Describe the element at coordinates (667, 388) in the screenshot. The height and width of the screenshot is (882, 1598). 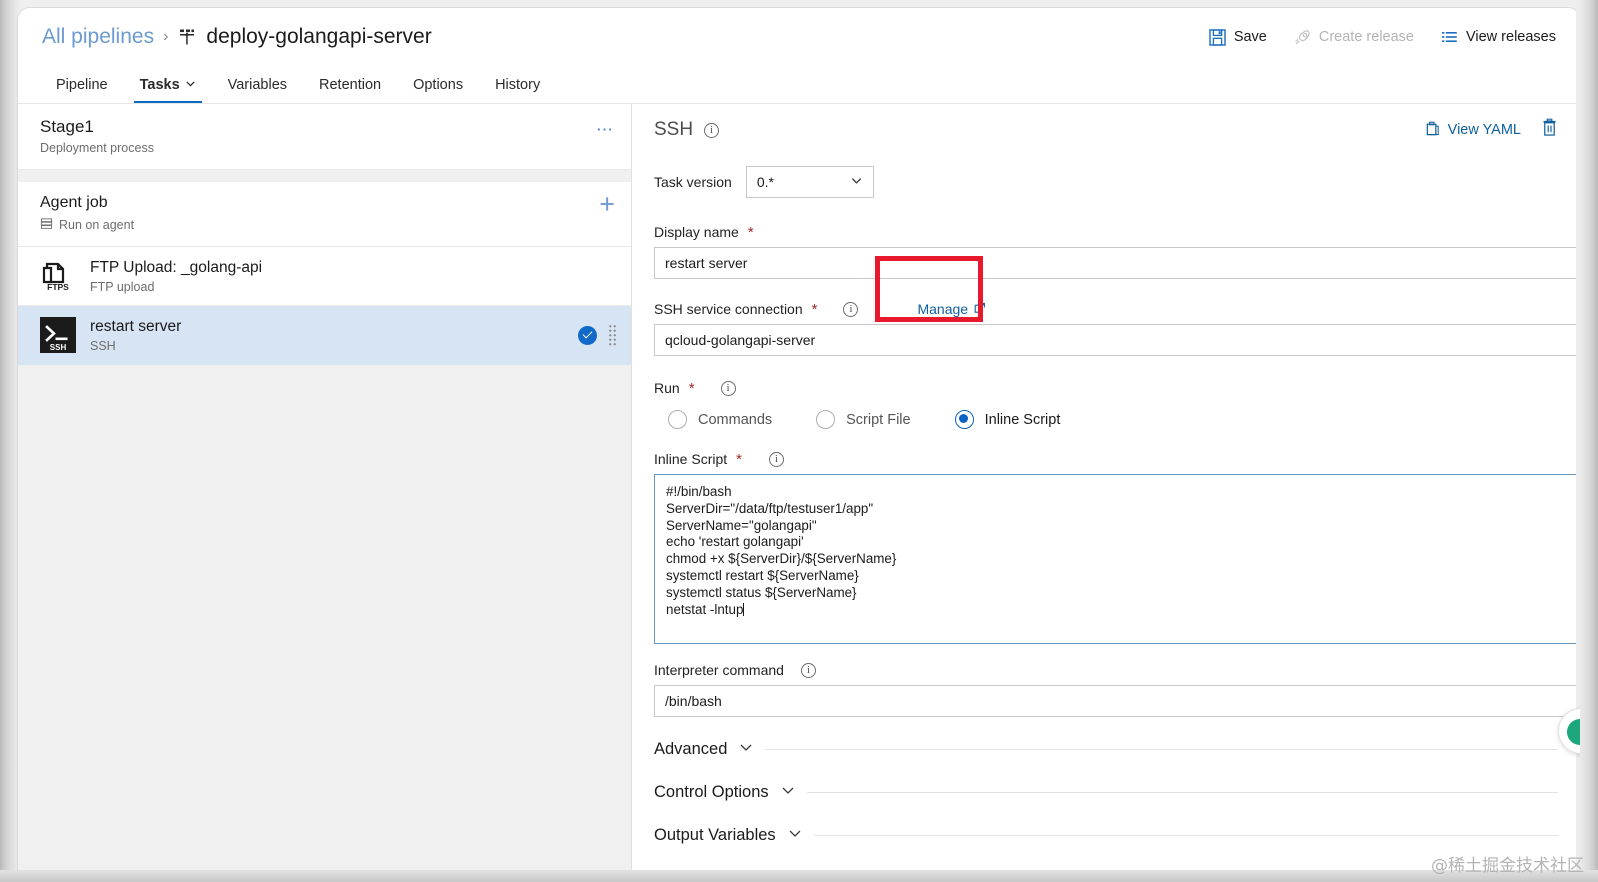
I see `run-label: Run` at that location.